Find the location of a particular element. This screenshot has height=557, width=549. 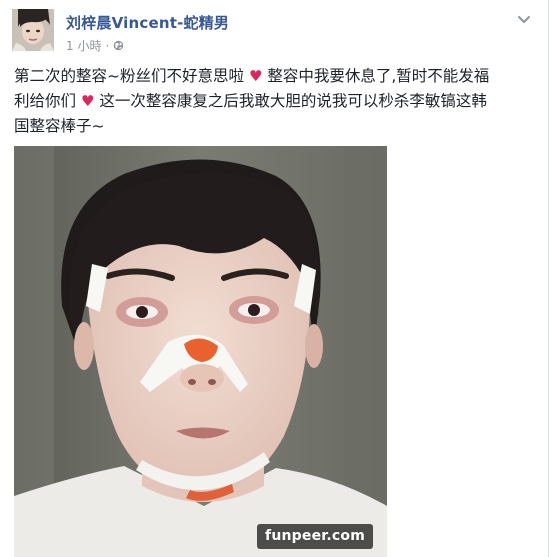

caption-line-2: 利给你们 ♥ 这一次整容康复之后我敢大胆的说我可以秒杀李敏镐这韩 is located at coordinates (274, 101).